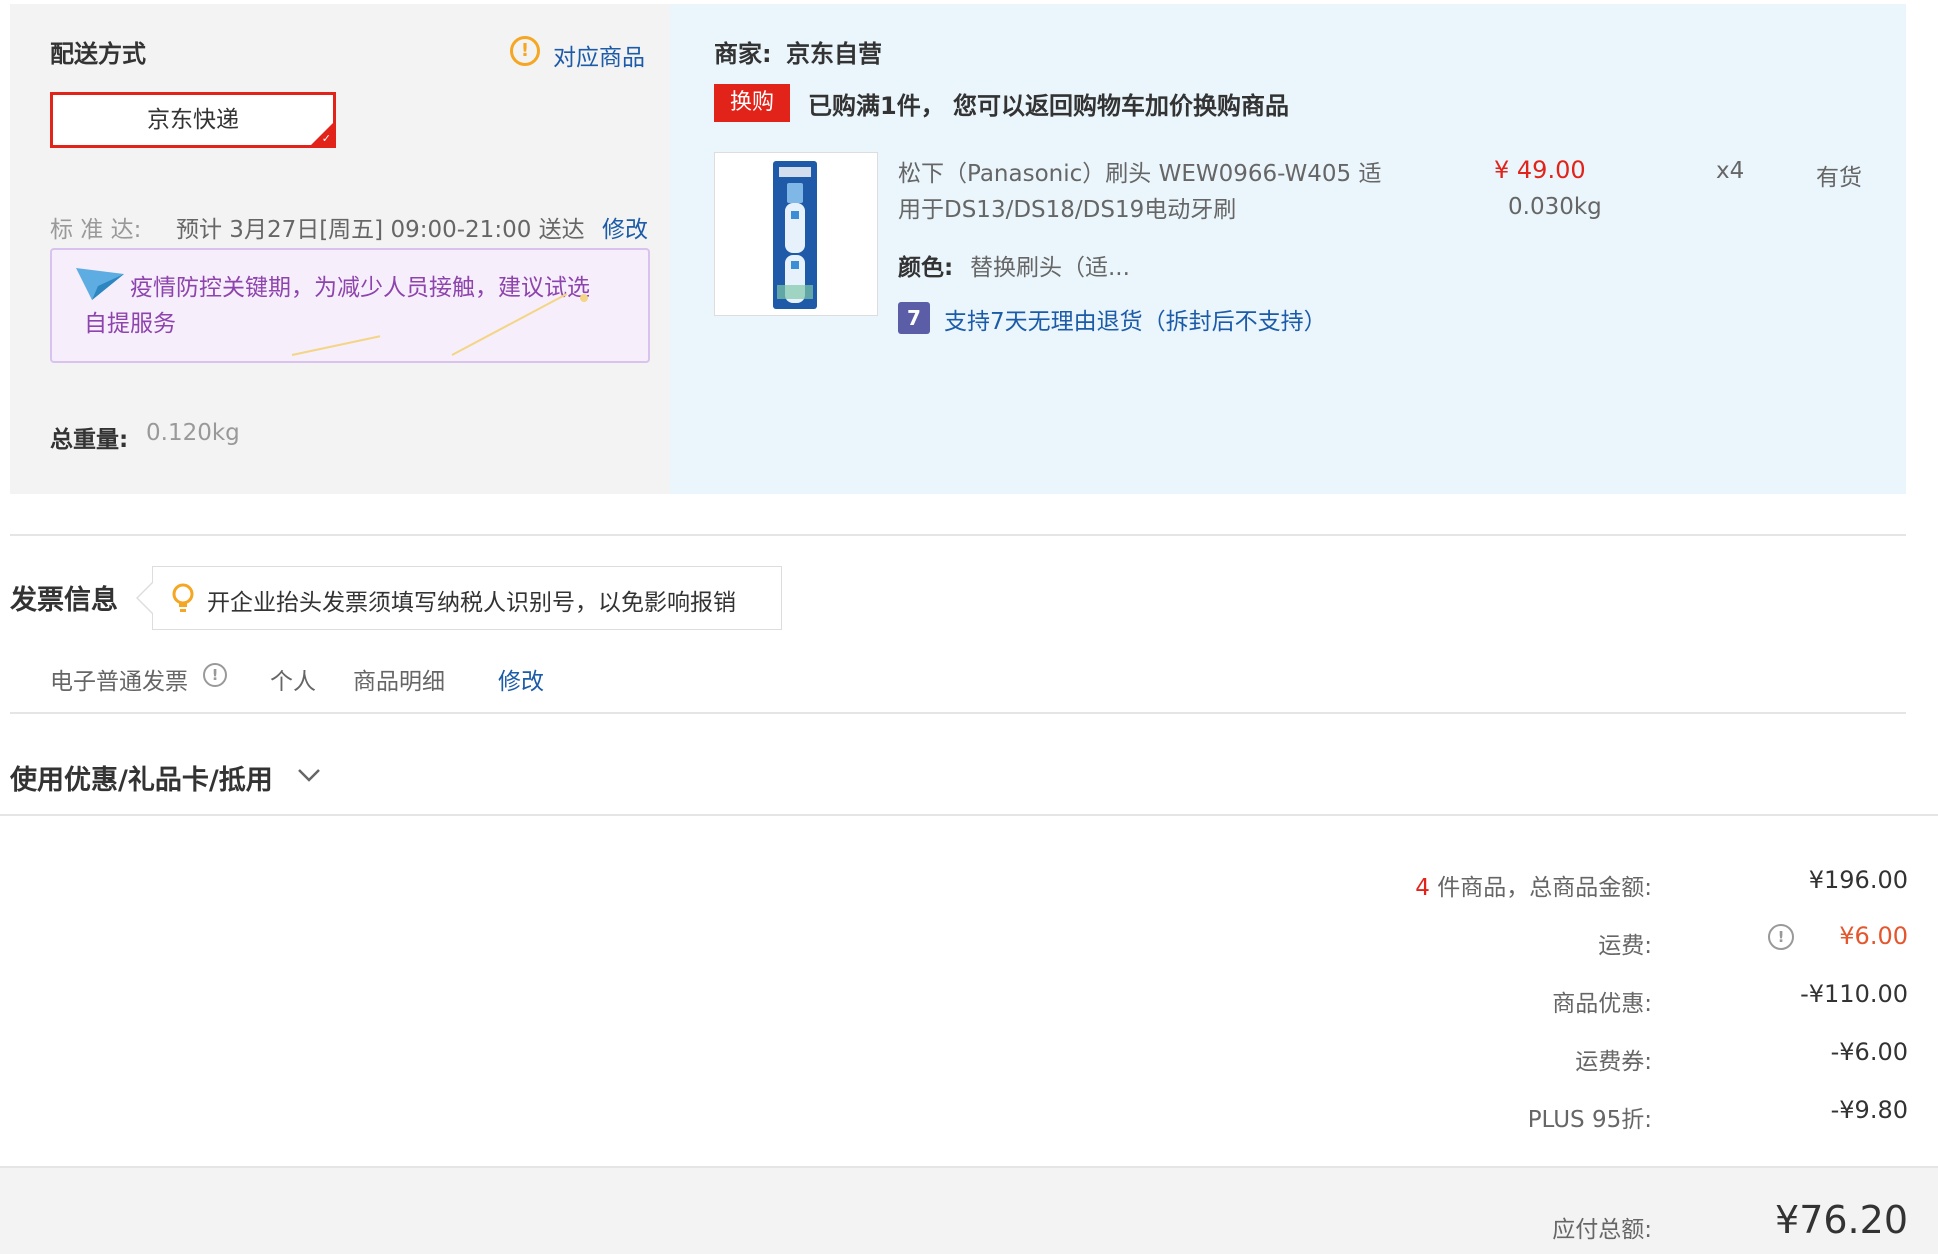  I want to click on invoice-tip: 开企业抬头发票须填写纳税人识别号，以免影响报销, so click(467, 598).